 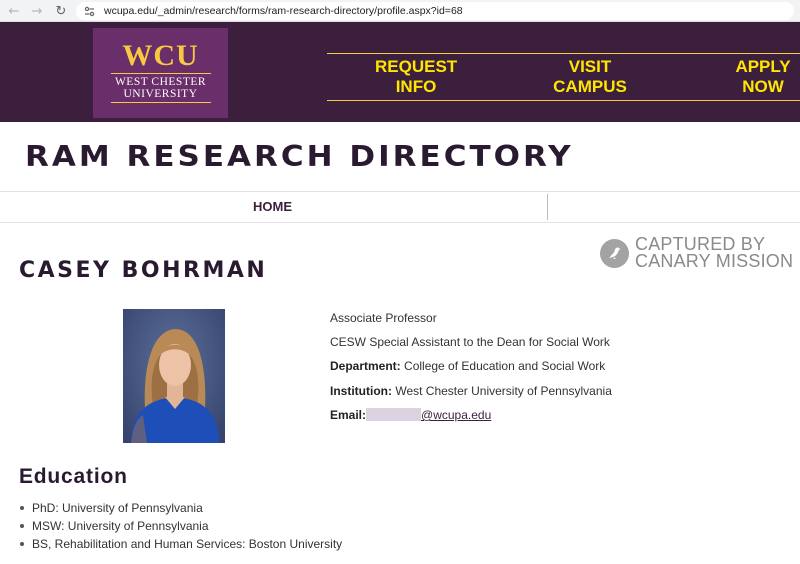 What do you see at coordinates (73, 476) in the screenshot?
I see `education-heading: Education` at bounding box center [73, 476].